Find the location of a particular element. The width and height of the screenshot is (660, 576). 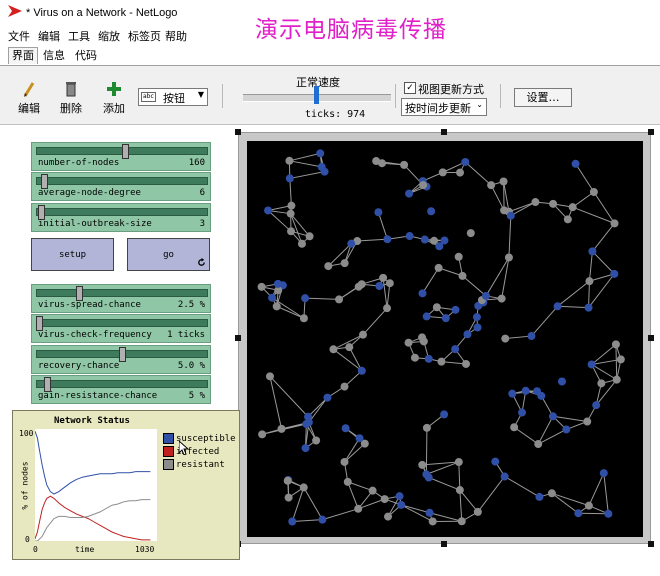

edit-button: 编辑 is located at coordinates (29, 98).